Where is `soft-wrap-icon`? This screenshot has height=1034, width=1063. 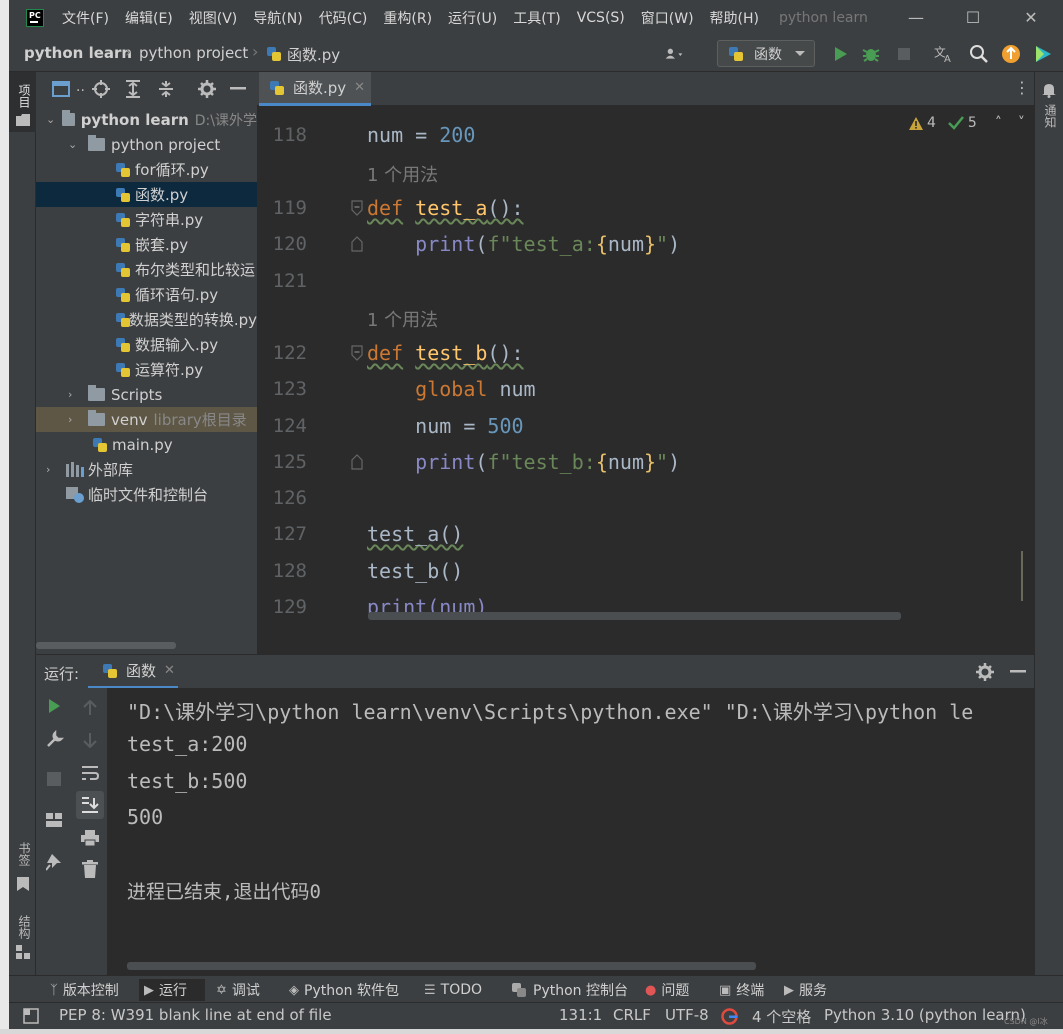 soft-wrap-icon is located at coordinates (90, 773).